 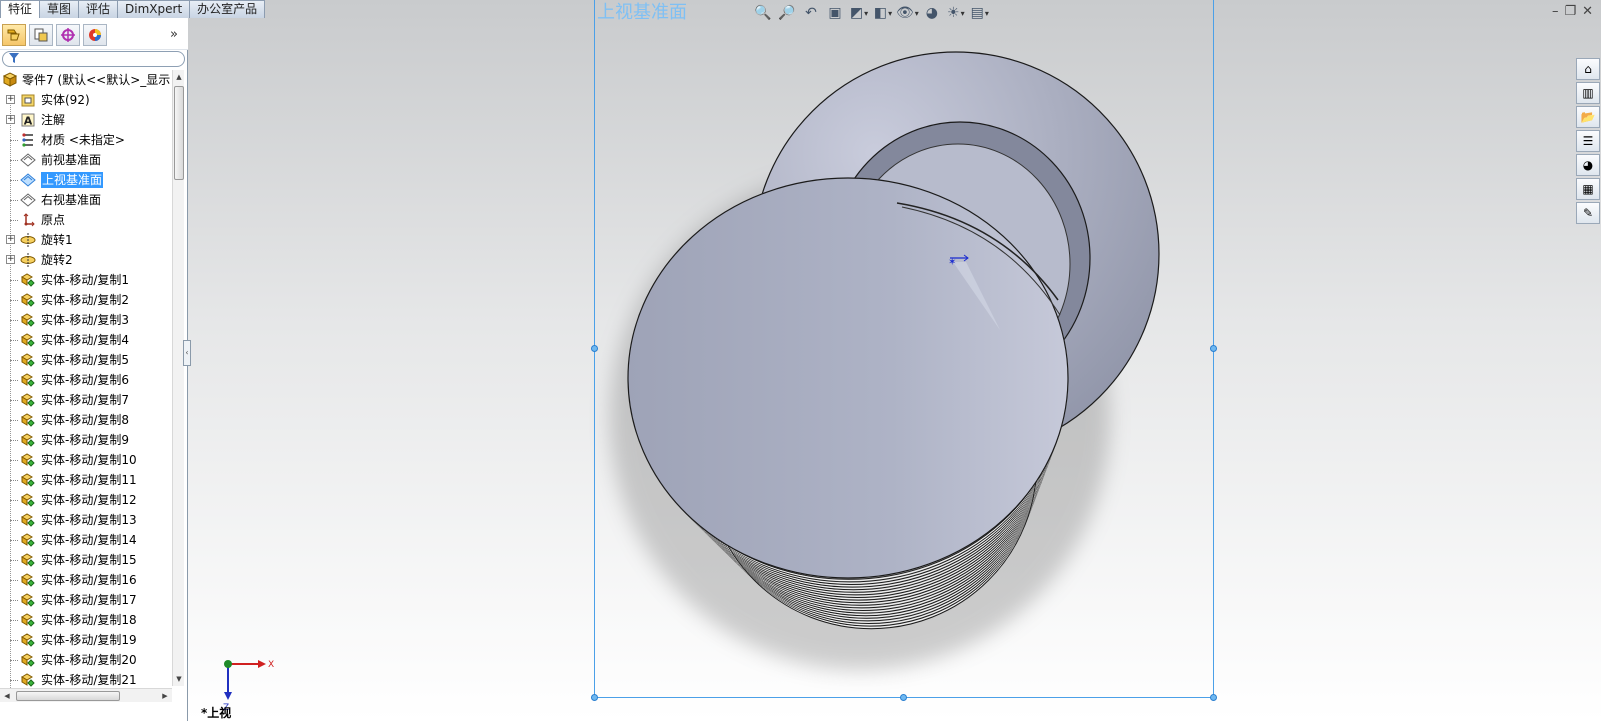 I want to click on design-library-icon: ▥, so click(x=1588, y=93).